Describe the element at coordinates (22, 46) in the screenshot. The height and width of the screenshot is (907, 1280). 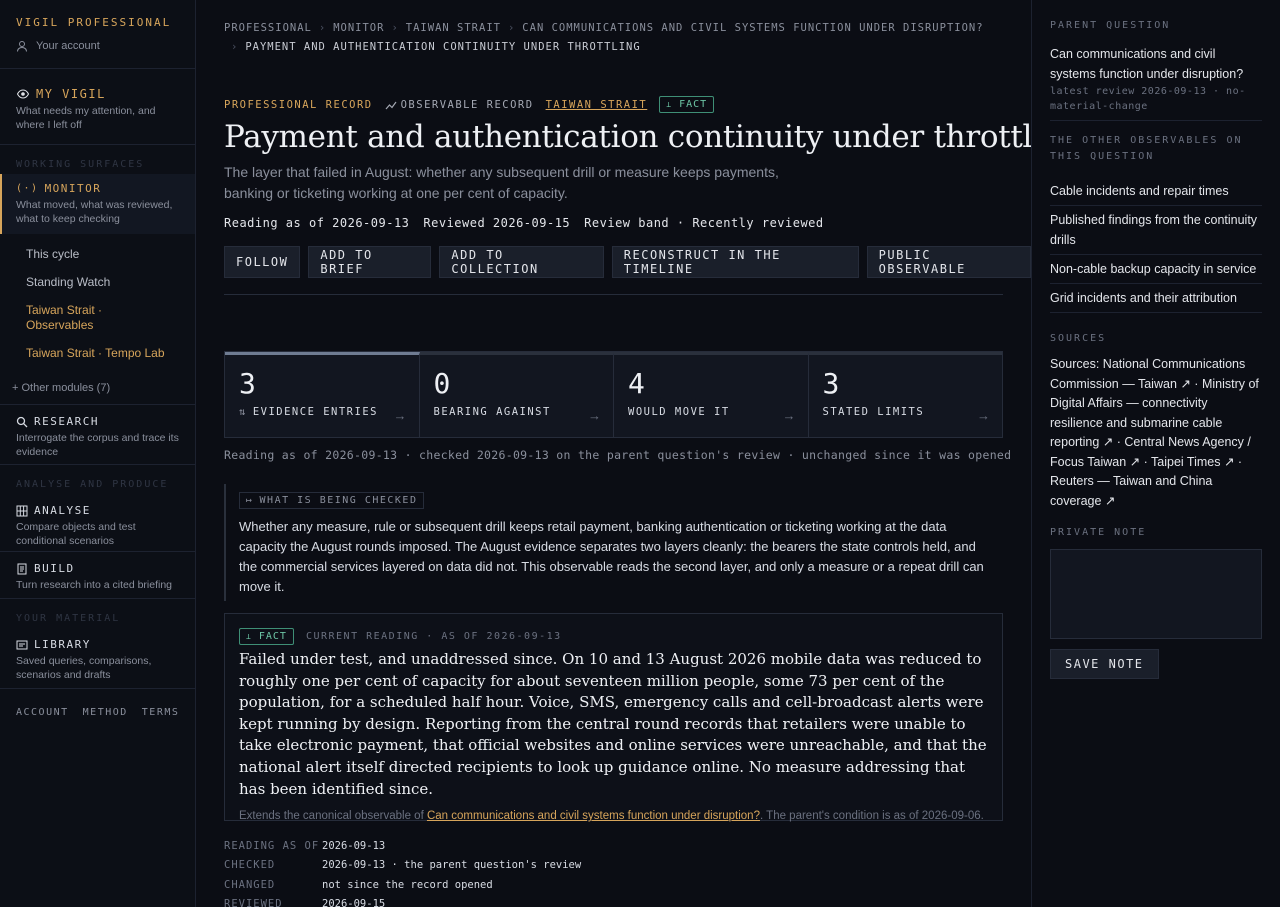
I see `user-icon` at that location.